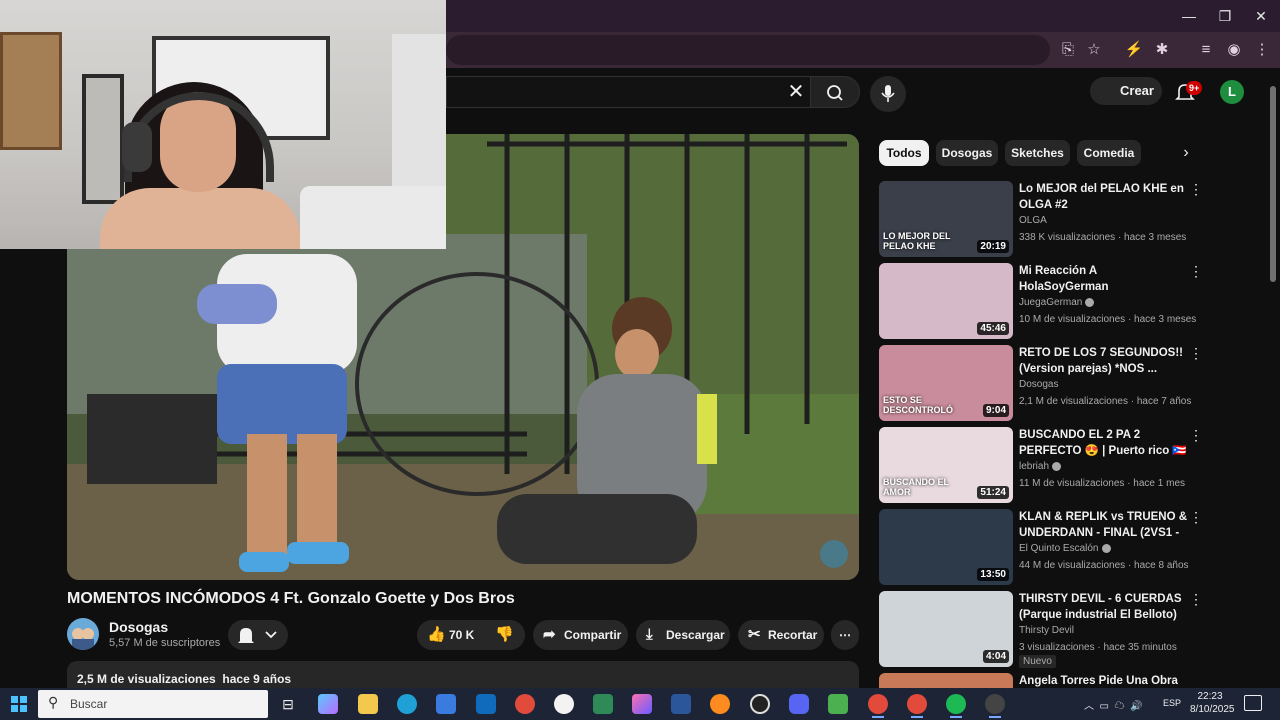  Describe the element at coordinates (1189, 16) in the screenshot. I see `minimize-icon: —` at that location.